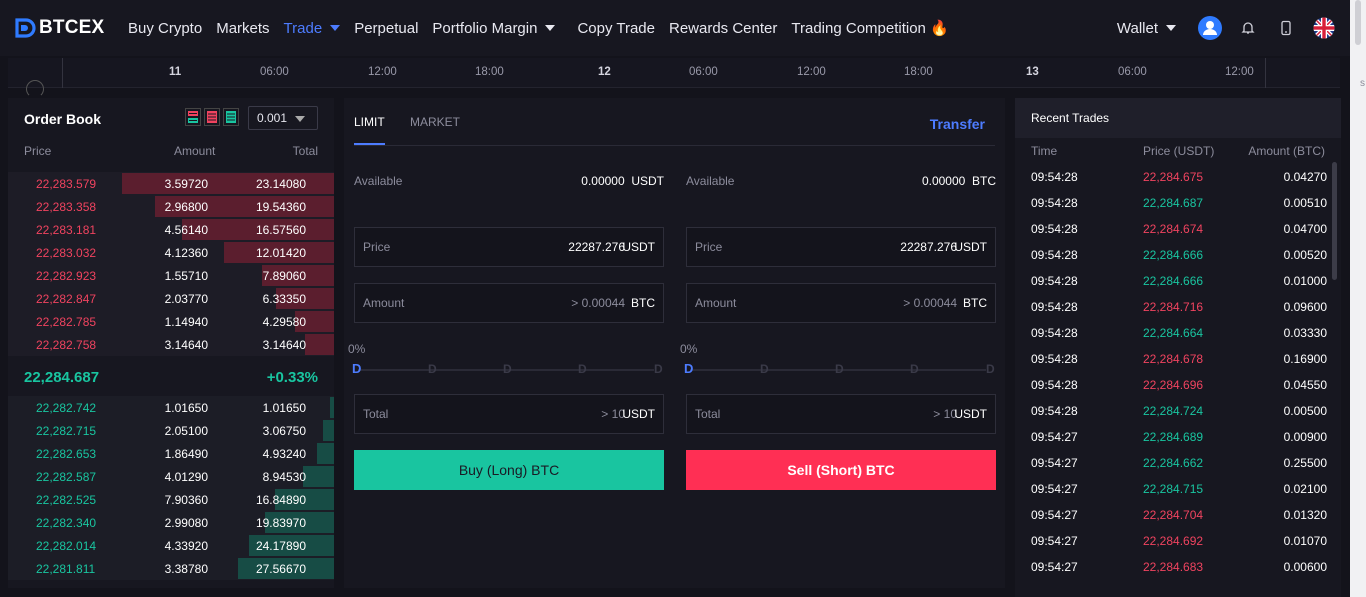 Image resolution: width=1366 pixels, height=597 pixels. What do you see at coordinates (280, 184) in the screenshot?
I see `ask-total: 23.14080` at bounding box center [280, 184].